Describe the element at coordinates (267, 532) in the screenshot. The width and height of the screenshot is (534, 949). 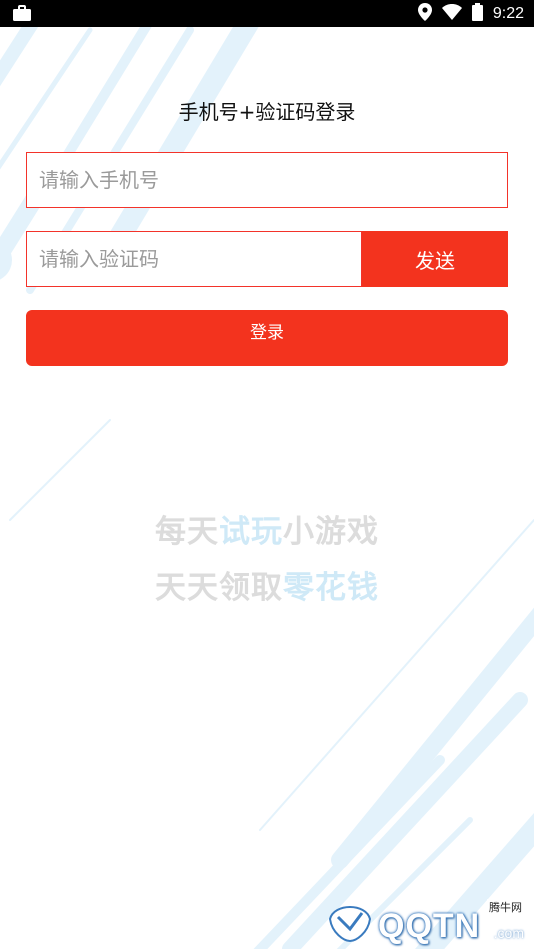
I see `slogan-line-1: 每天试玩小游戏` at that location.